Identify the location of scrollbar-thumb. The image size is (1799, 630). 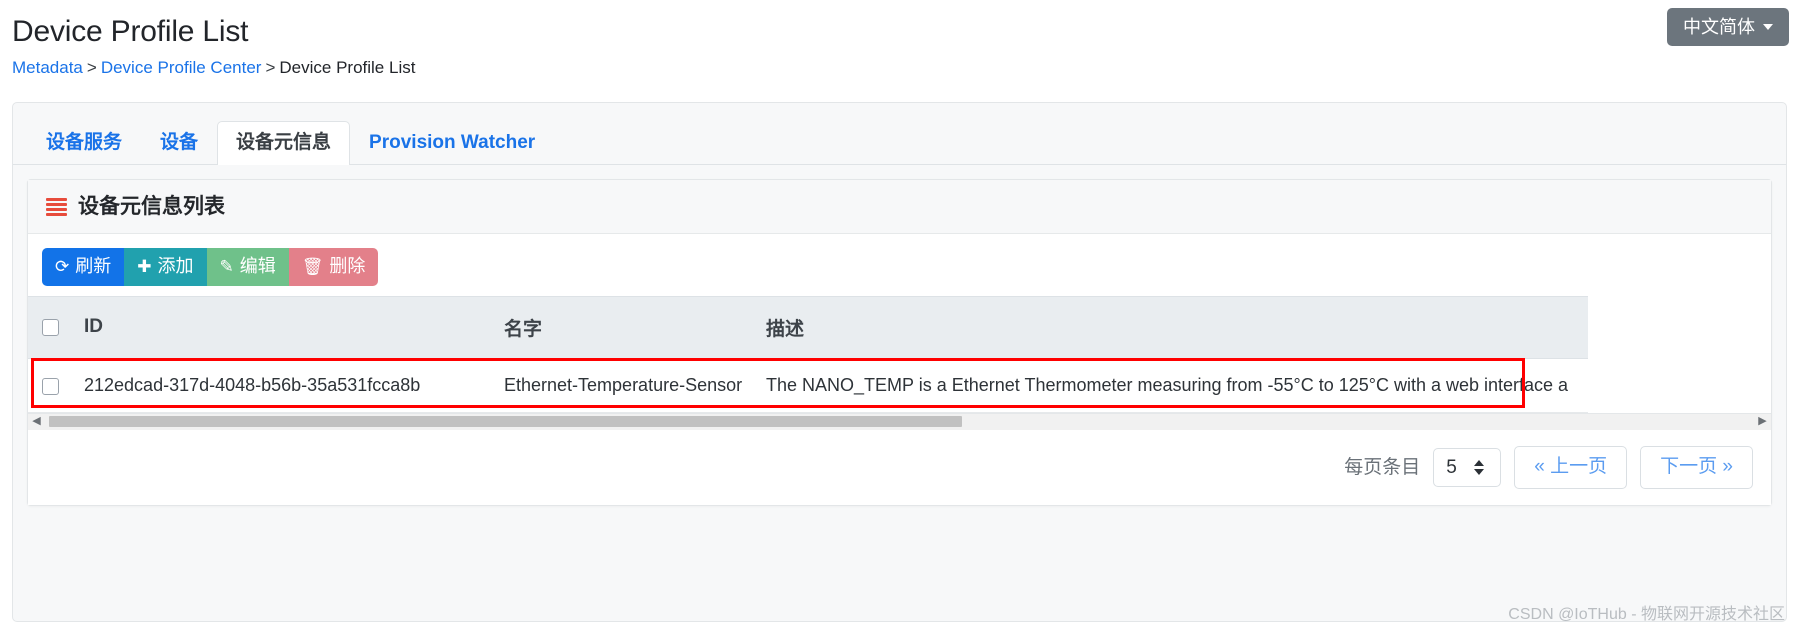
(505, 422).